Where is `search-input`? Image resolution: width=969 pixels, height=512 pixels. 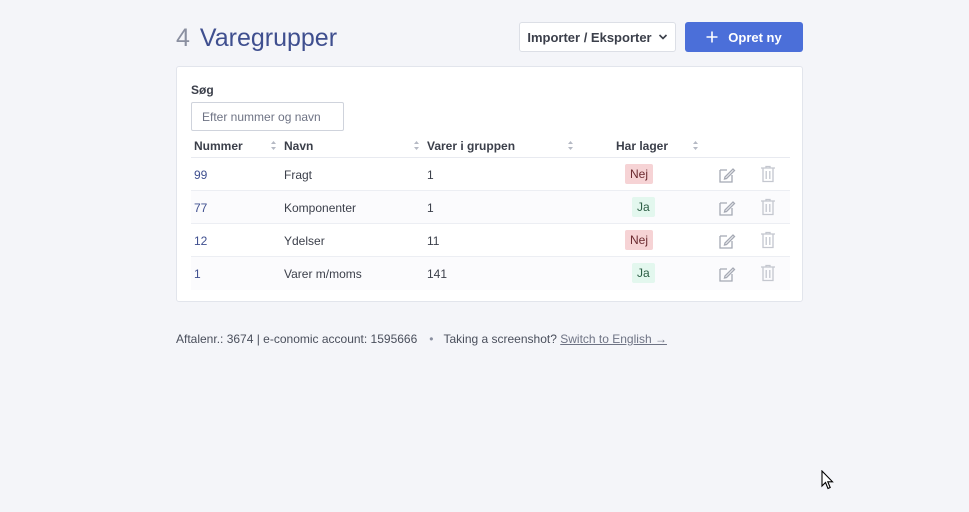
search-input is located at coordinates (267, 116).